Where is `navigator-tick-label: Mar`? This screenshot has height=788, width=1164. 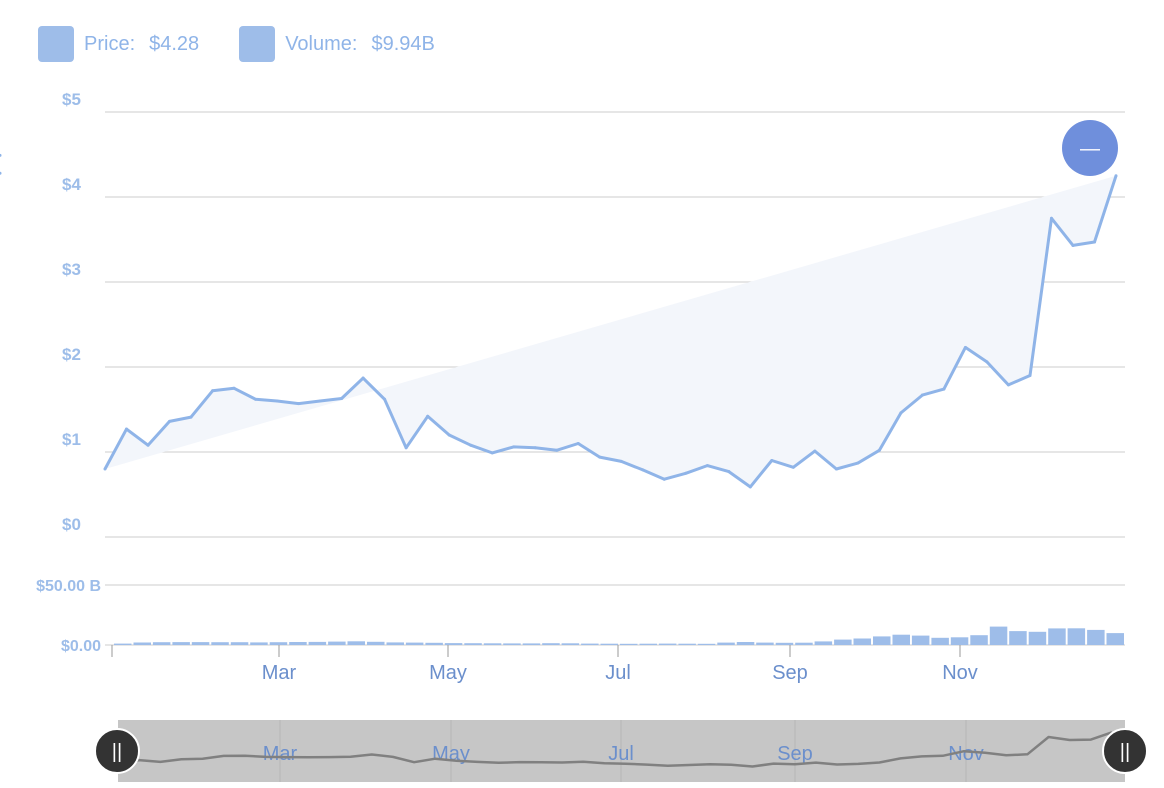
navigator-tick-label: Mar is located at coordinates (280, 754).